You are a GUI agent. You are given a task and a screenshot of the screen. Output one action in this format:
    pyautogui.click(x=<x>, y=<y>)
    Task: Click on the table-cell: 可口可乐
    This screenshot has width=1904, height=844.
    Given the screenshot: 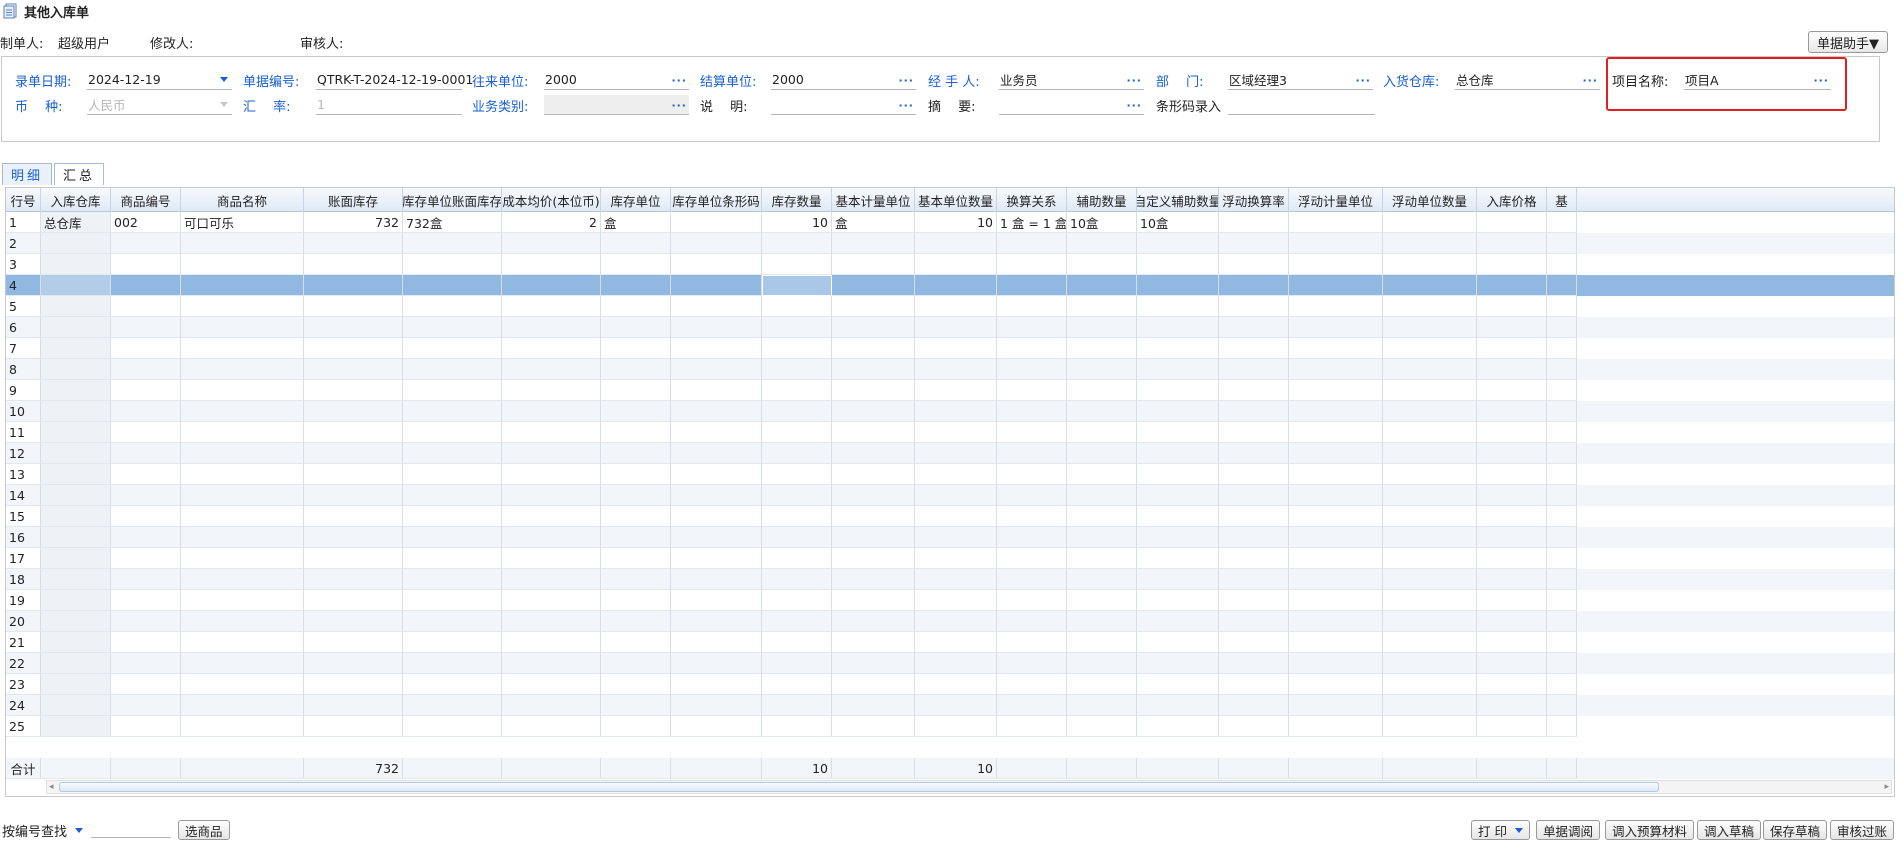 What is the action you would take?
    pyautogui.click(x=242, y=222)
    